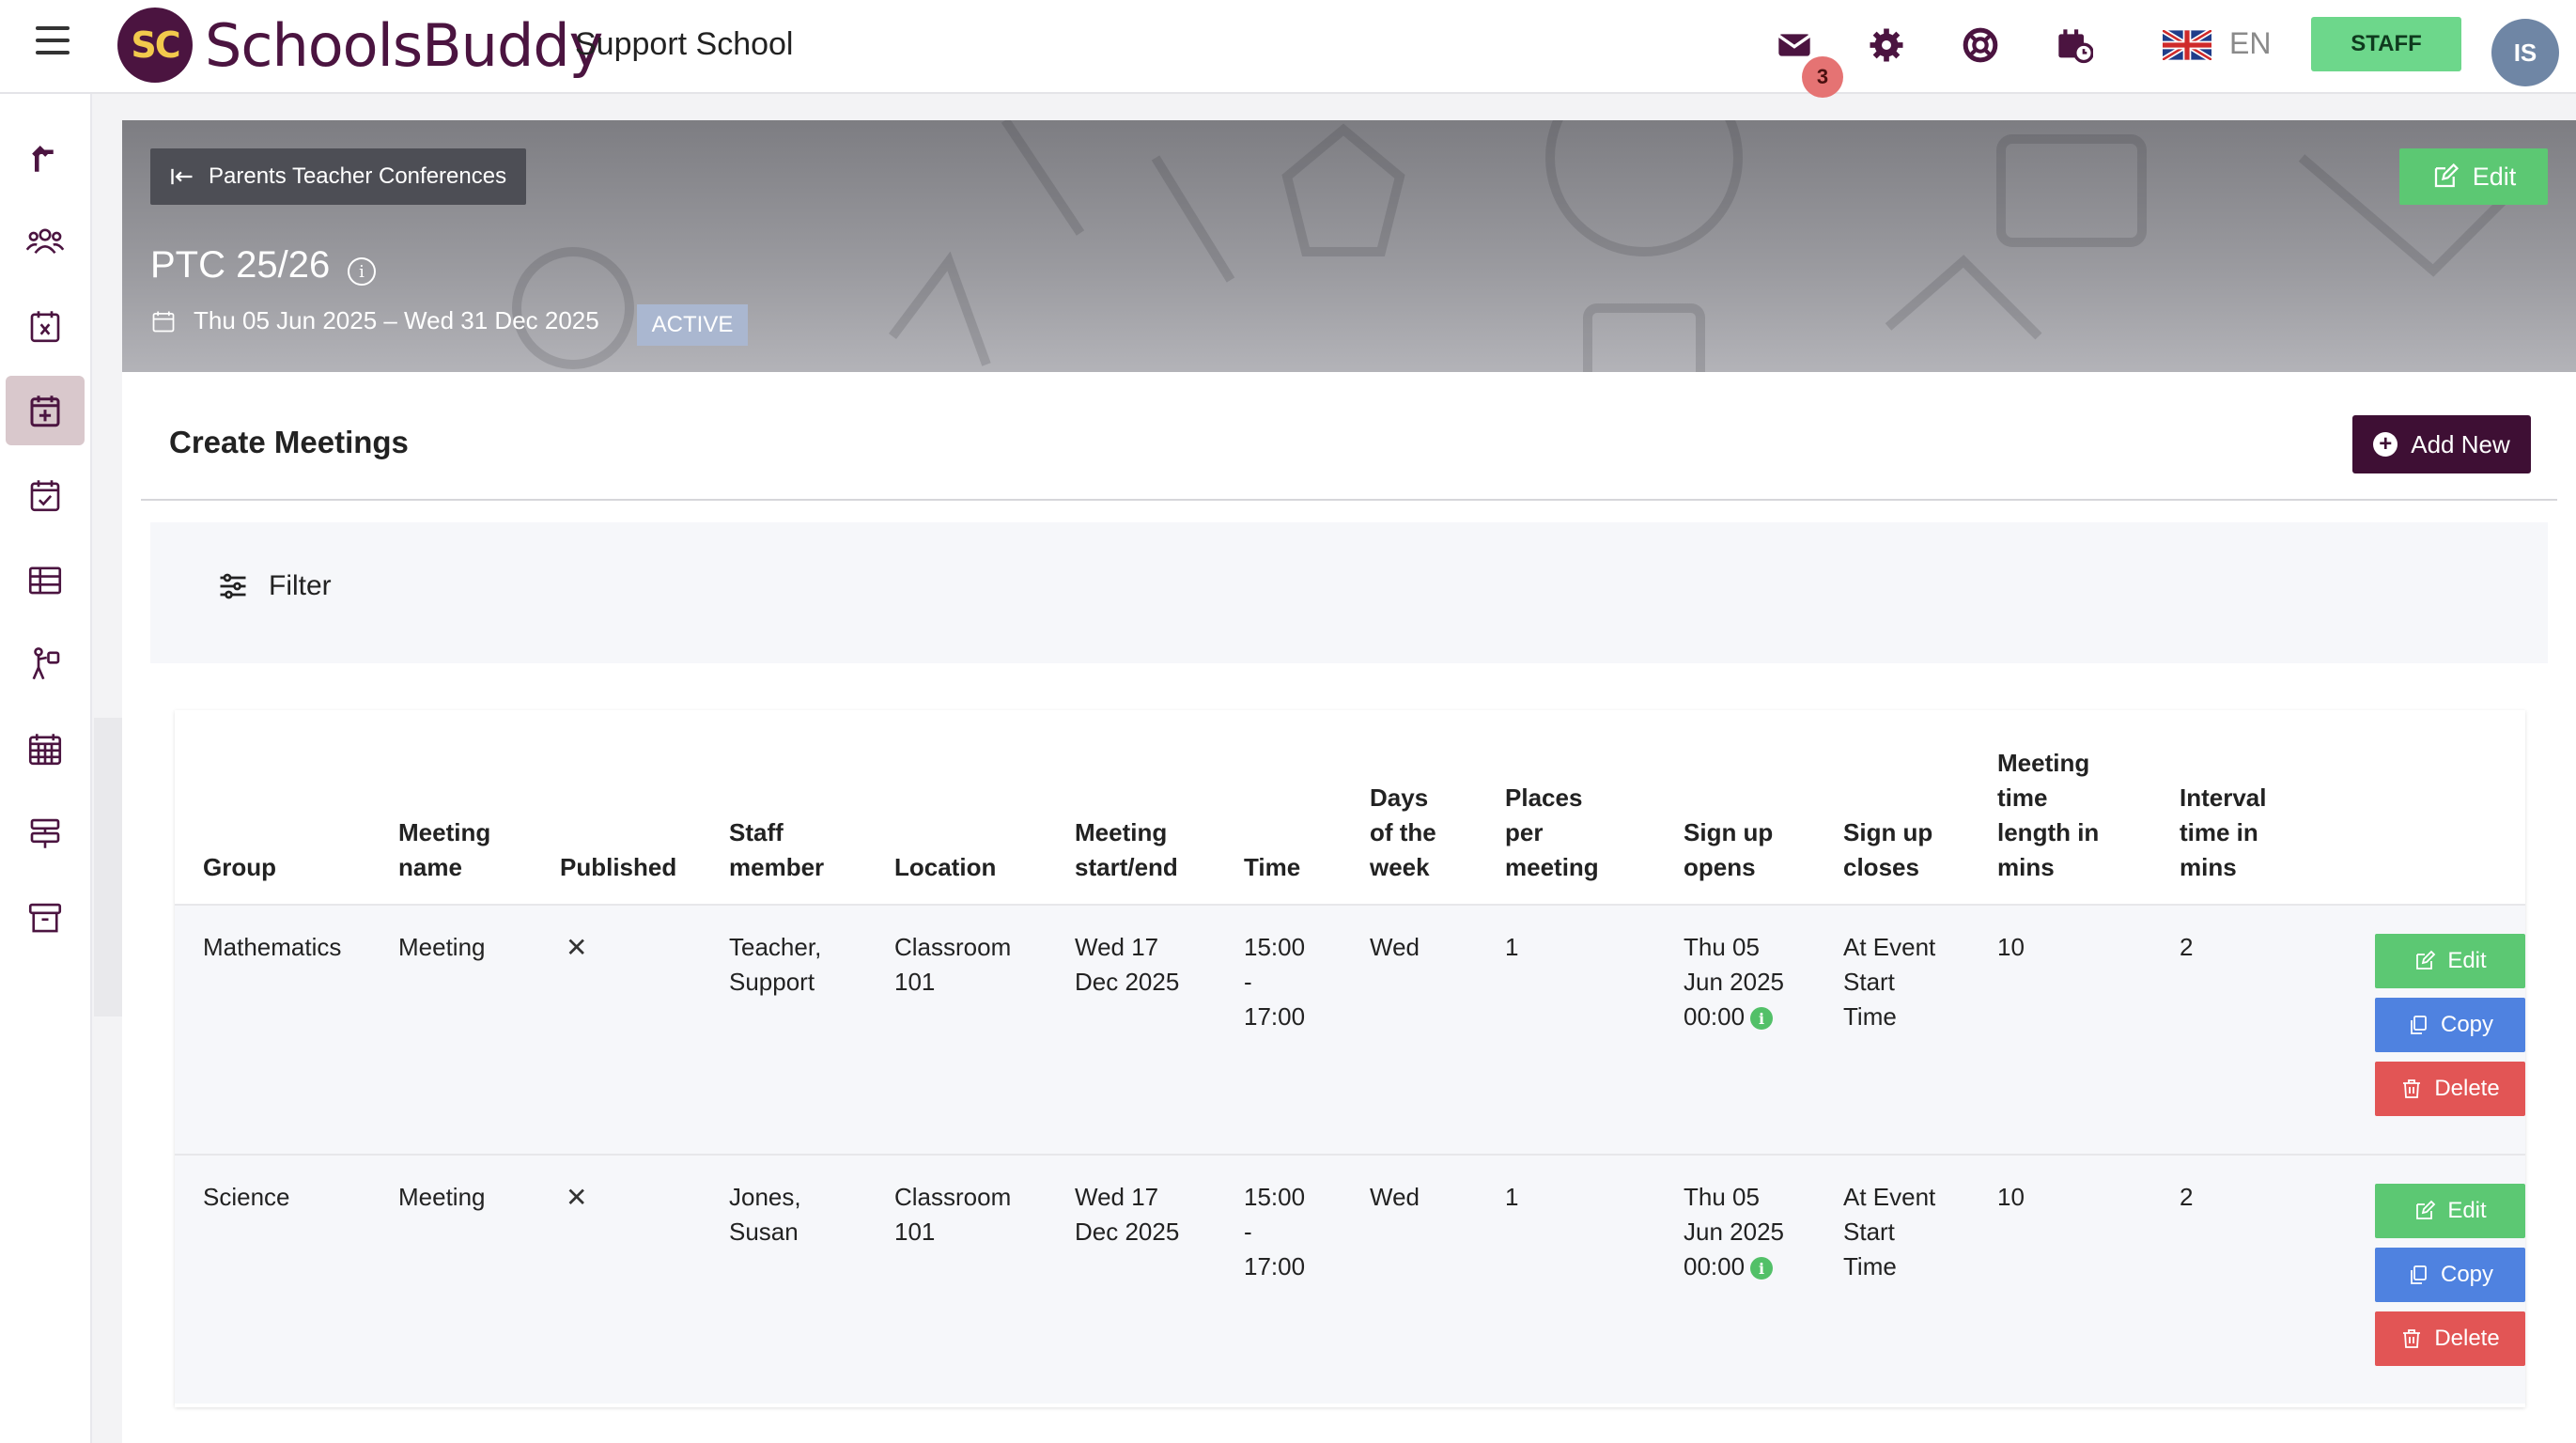 The height and width of the screenshot is (1443, 2576). I want to click on filter-label: Filter, so click(300, 585).